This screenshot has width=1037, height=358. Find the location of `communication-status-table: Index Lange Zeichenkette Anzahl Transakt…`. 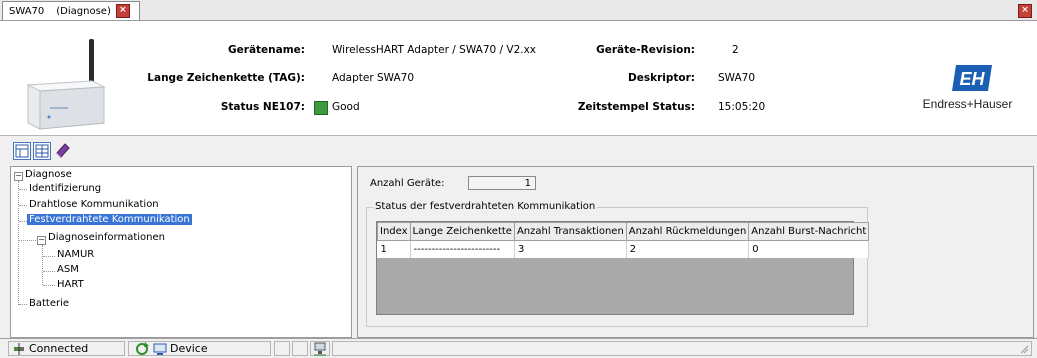

communication-status-table: Index Lange Zeichenkette Anzahl Transakt… is located at coordinates (623, 268).